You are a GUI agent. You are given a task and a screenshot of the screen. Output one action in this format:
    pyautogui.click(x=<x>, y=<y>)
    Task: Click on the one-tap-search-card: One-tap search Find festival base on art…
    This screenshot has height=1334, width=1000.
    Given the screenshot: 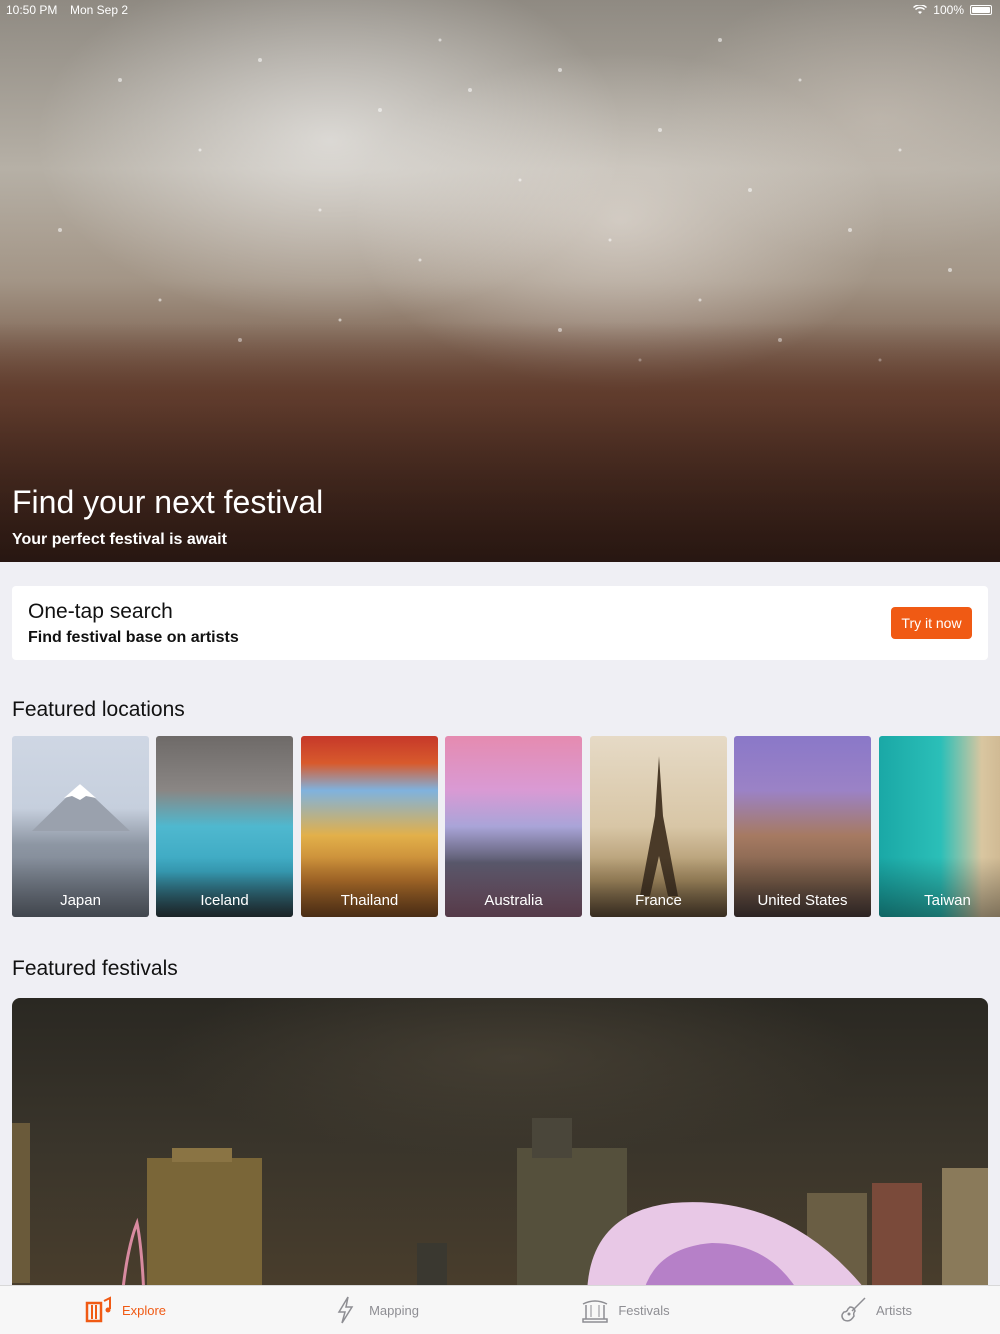 What is the action you would take?
    pyautogui.click(x=500, y=623)
    